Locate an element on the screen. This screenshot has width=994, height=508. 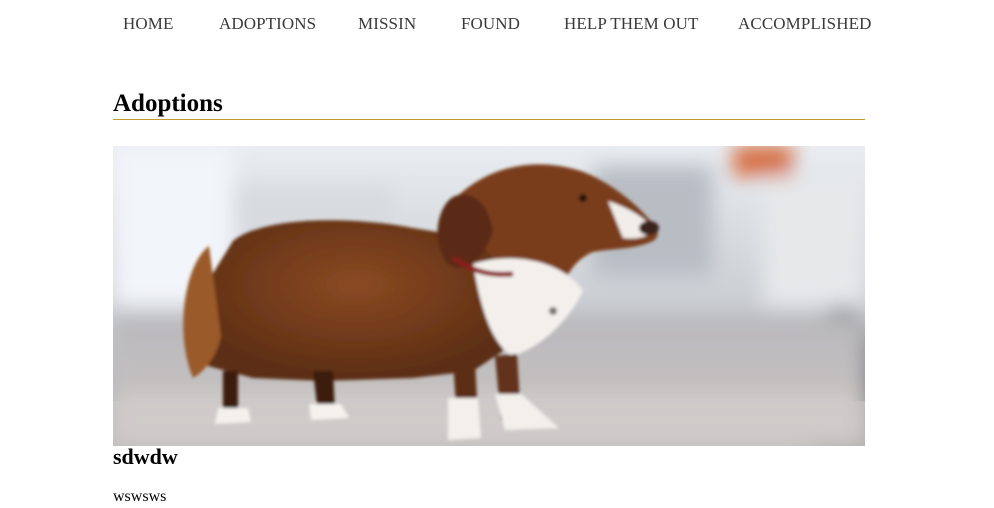
nav-accomplished-link: ACCOMPLISHED is located at coordinates (804, 24).